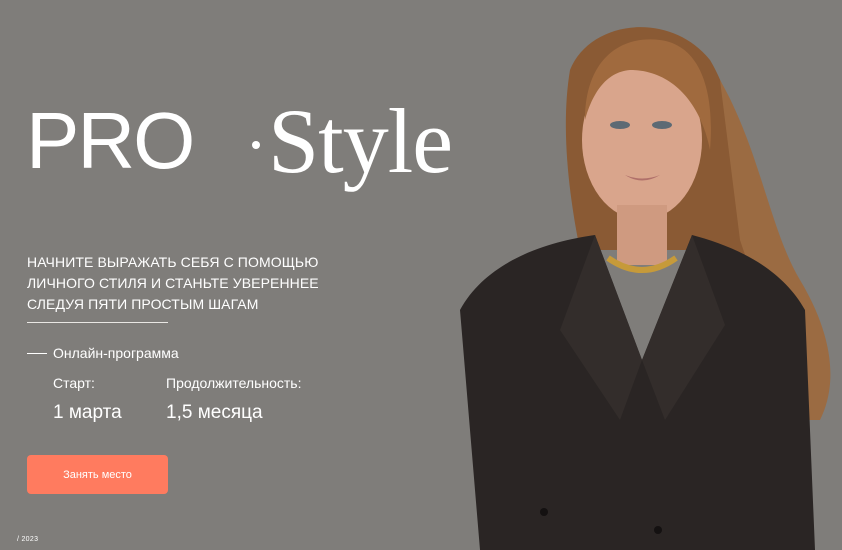  Describe the element at coordinates (97, 474) in the screenshot. I see `reserve-spot-button: Занять место` at that location.